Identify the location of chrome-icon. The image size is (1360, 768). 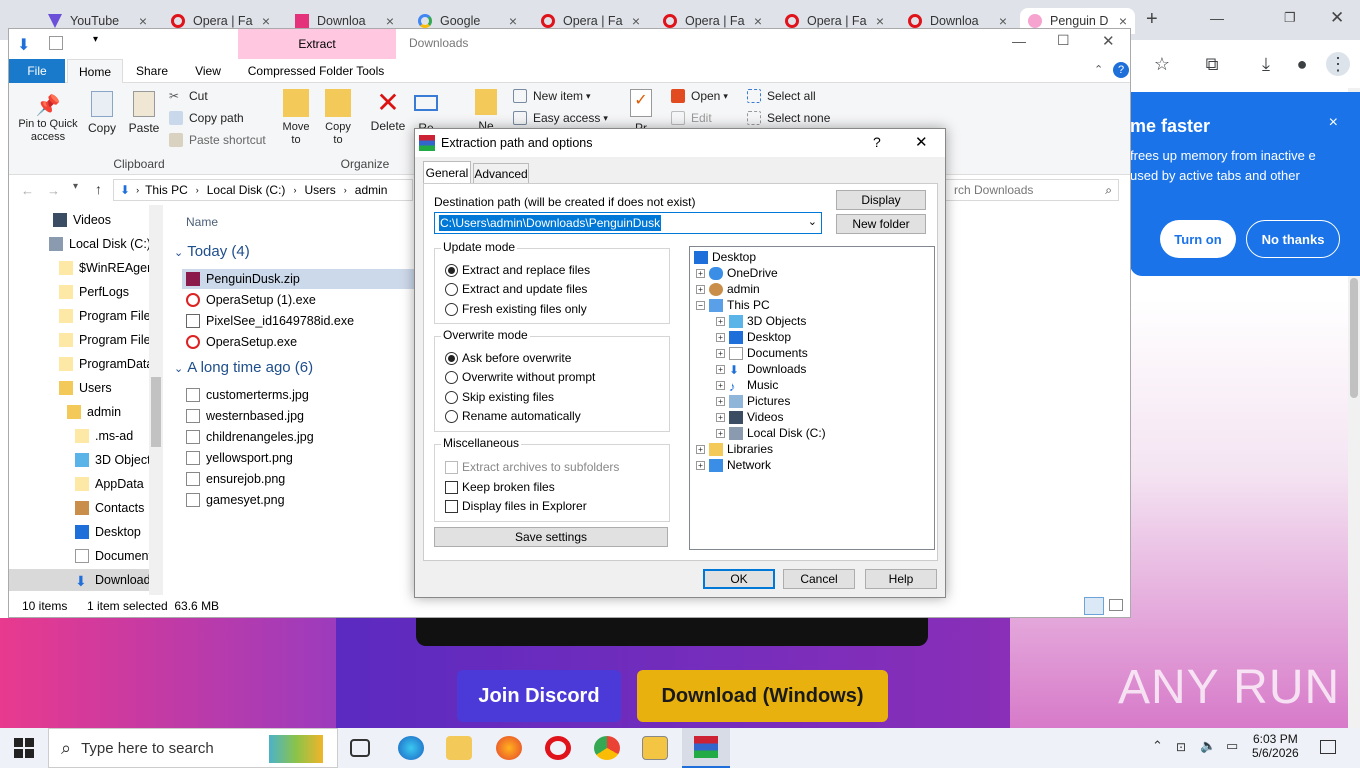
(607, 748).